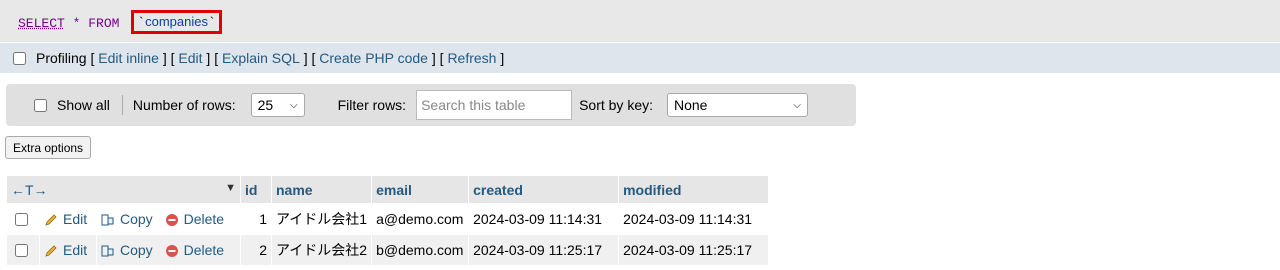  Describe the element at coordinates (544, 219) in the screenshot. I see `cell-created: 2024-03-09 11:14:31` at that location.